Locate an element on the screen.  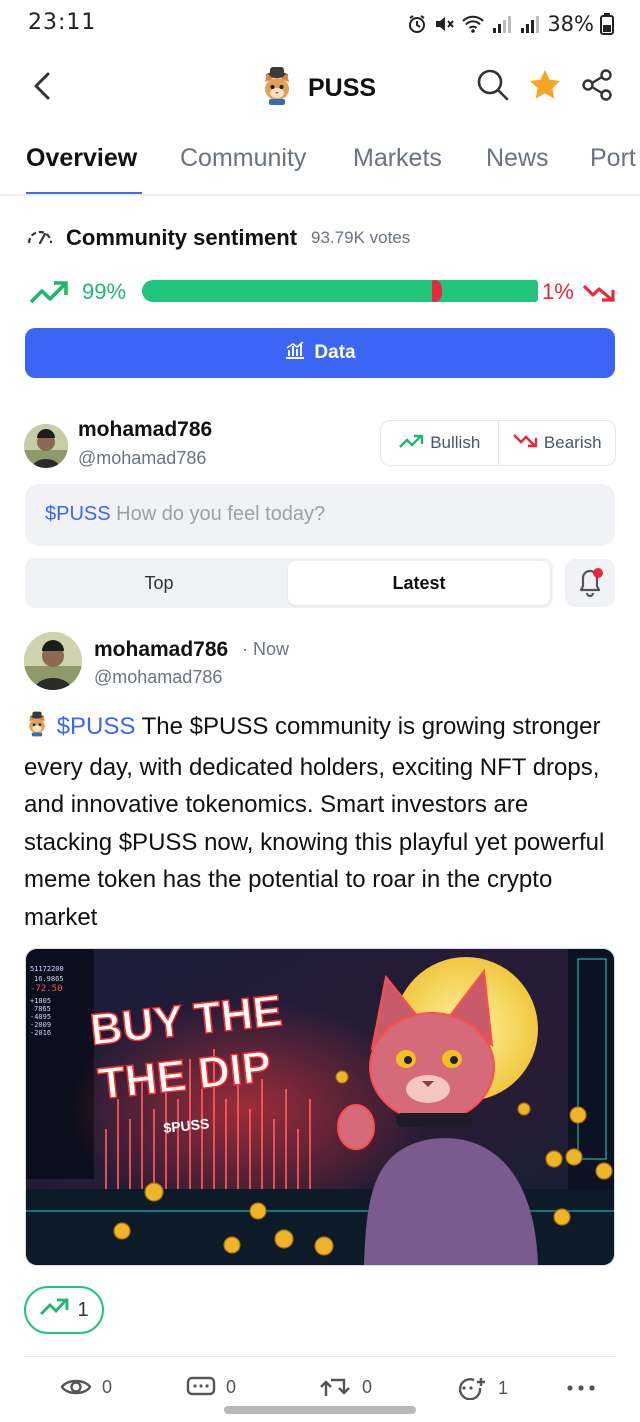
signal-icon is located at coordinates (502, 24).